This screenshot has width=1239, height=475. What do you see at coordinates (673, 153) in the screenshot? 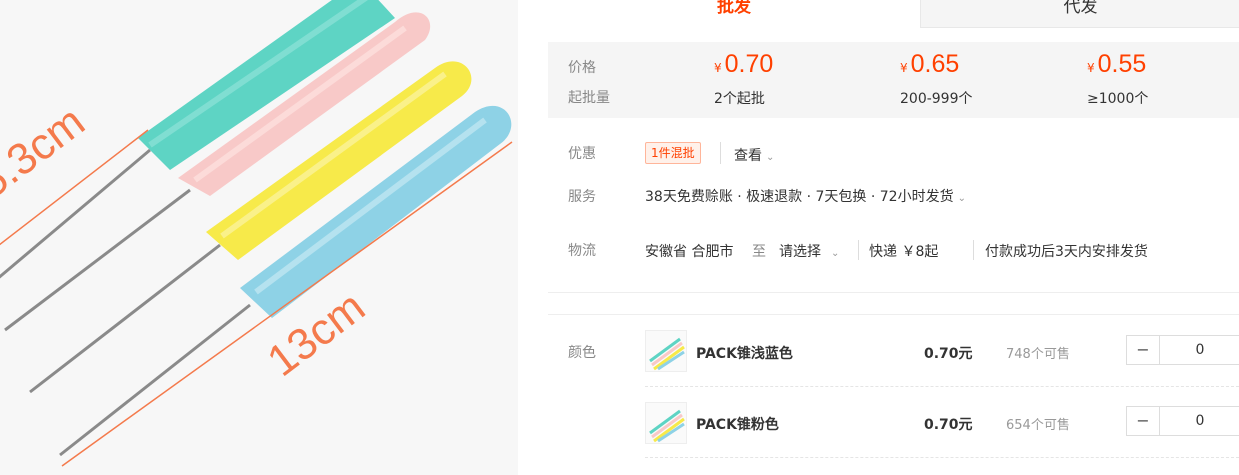
I see `promo-badge: 1件混批` at bounding box center [673, 153].